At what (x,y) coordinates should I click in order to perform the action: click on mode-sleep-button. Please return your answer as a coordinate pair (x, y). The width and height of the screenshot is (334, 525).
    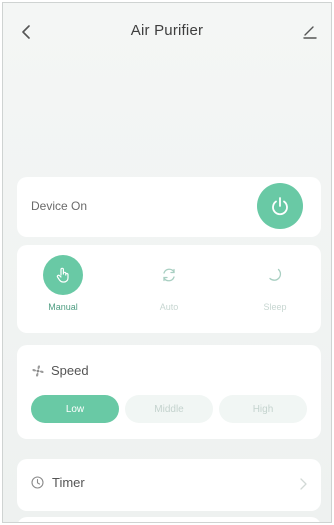
    Looking at the image, I should click on (275, 275).